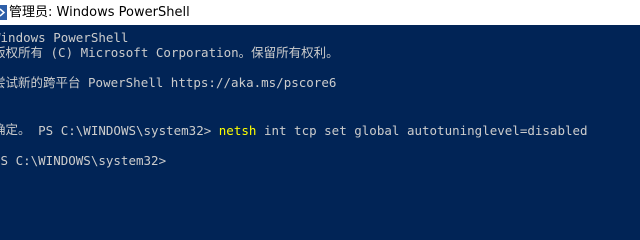 The width and height of the screenshot is (640, 240). I want to click on window-title: 管理员: Windows PowerShell, so click(99, 12).